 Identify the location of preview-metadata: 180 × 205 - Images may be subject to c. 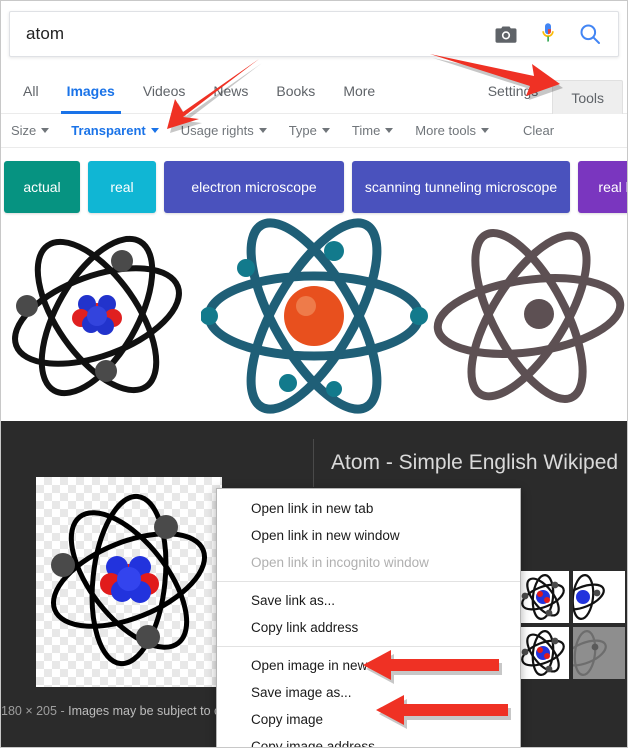
(110, 711).